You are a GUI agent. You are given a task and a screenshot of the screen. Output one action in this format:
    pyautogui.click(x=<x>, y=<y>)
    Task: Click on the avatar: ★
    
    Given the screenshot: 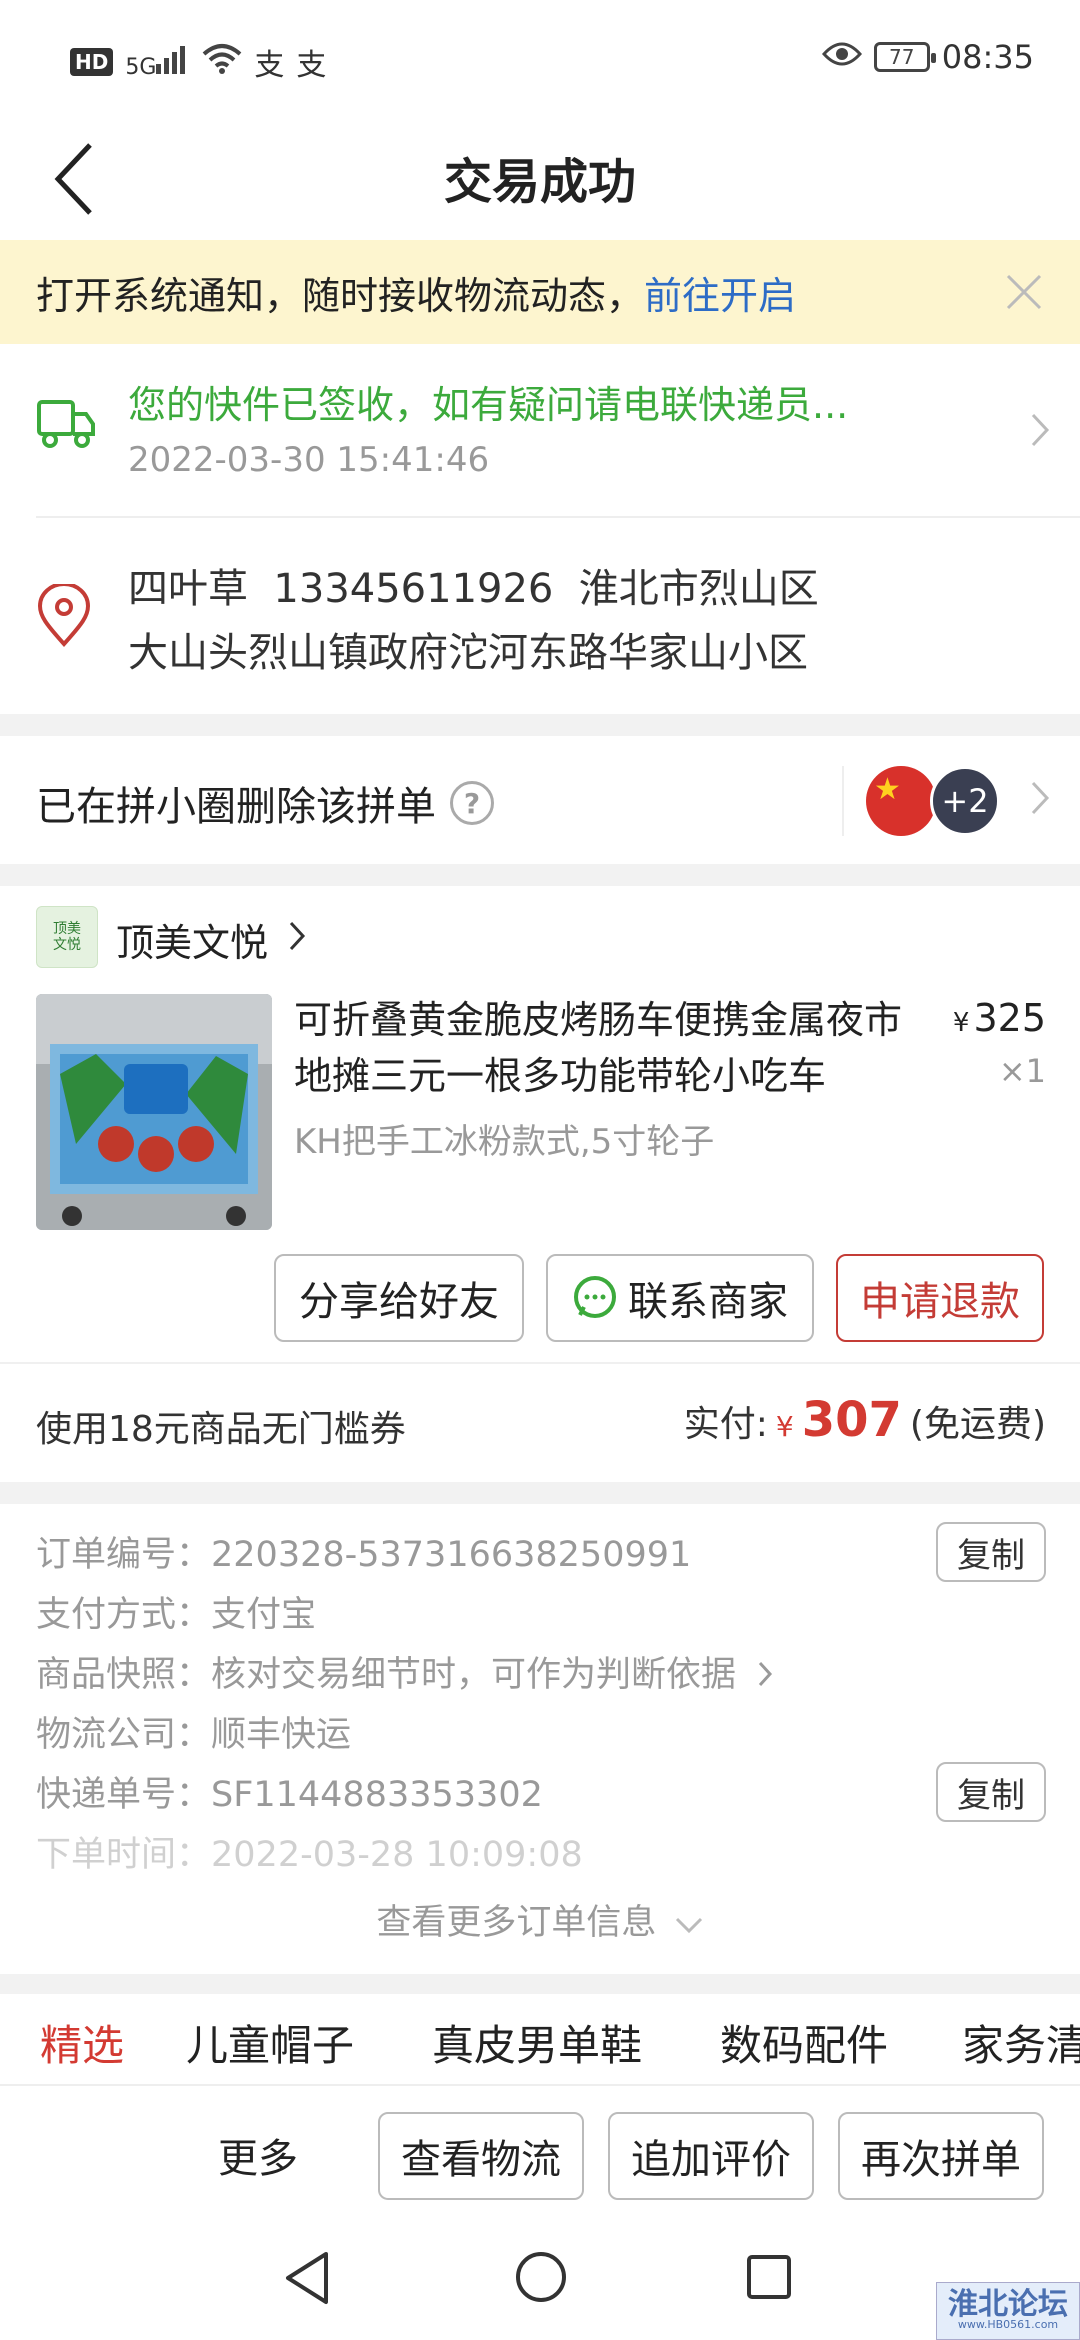 What is the action you would take?
    pyautogui.click(x=901, y=801)
    